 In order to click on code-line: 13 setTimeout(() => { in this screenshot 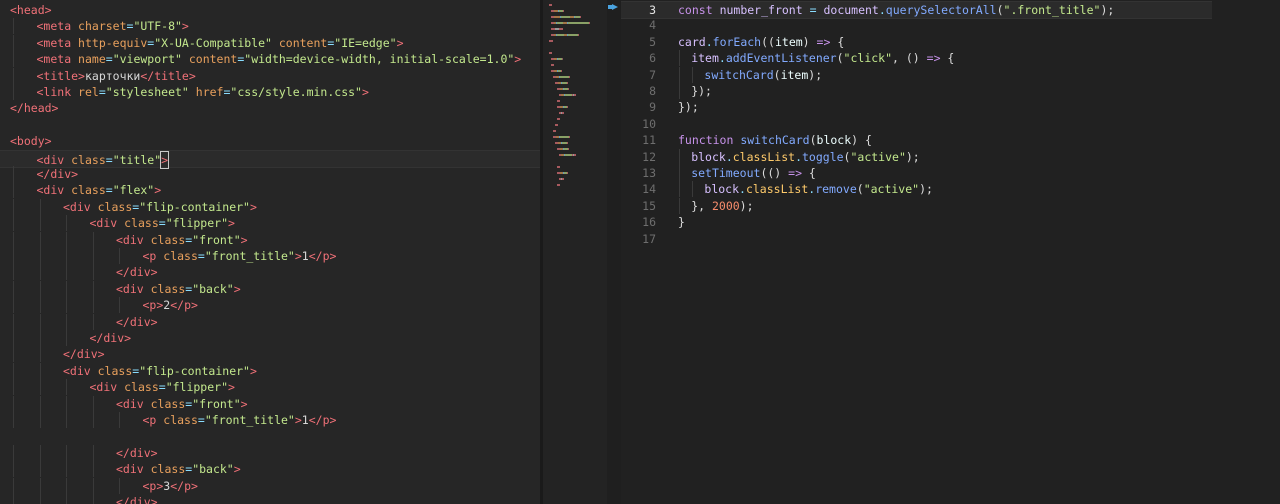, I will do `click(950, 173)`.